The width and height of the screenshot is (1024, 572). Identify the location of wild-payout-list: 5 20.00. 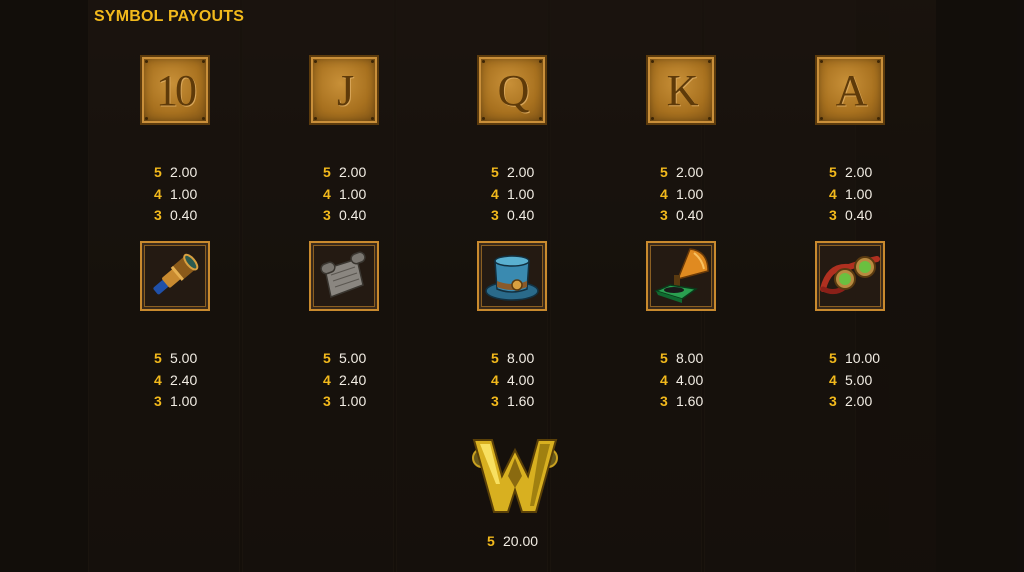
(512, 542).